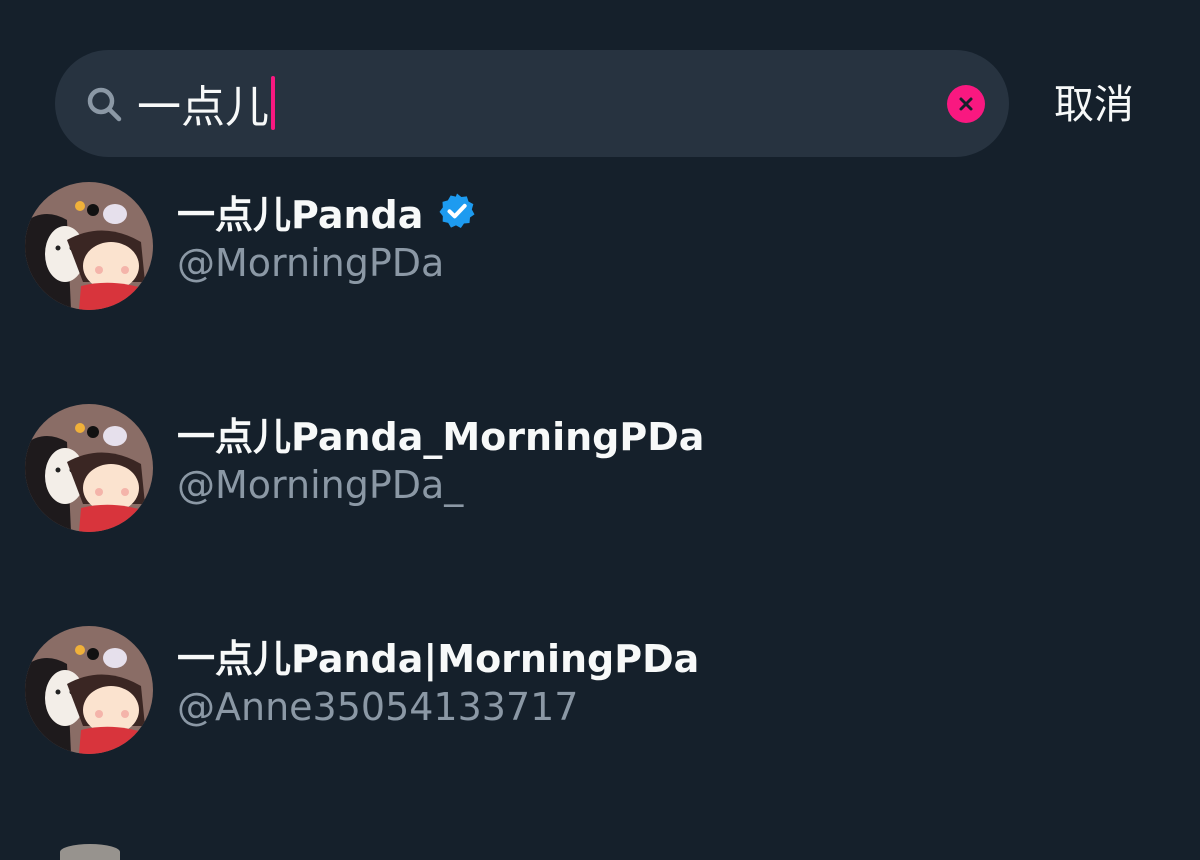  I want to click on display-name-text: 一点儿Panda_MorningPDa, so click(441, 436).